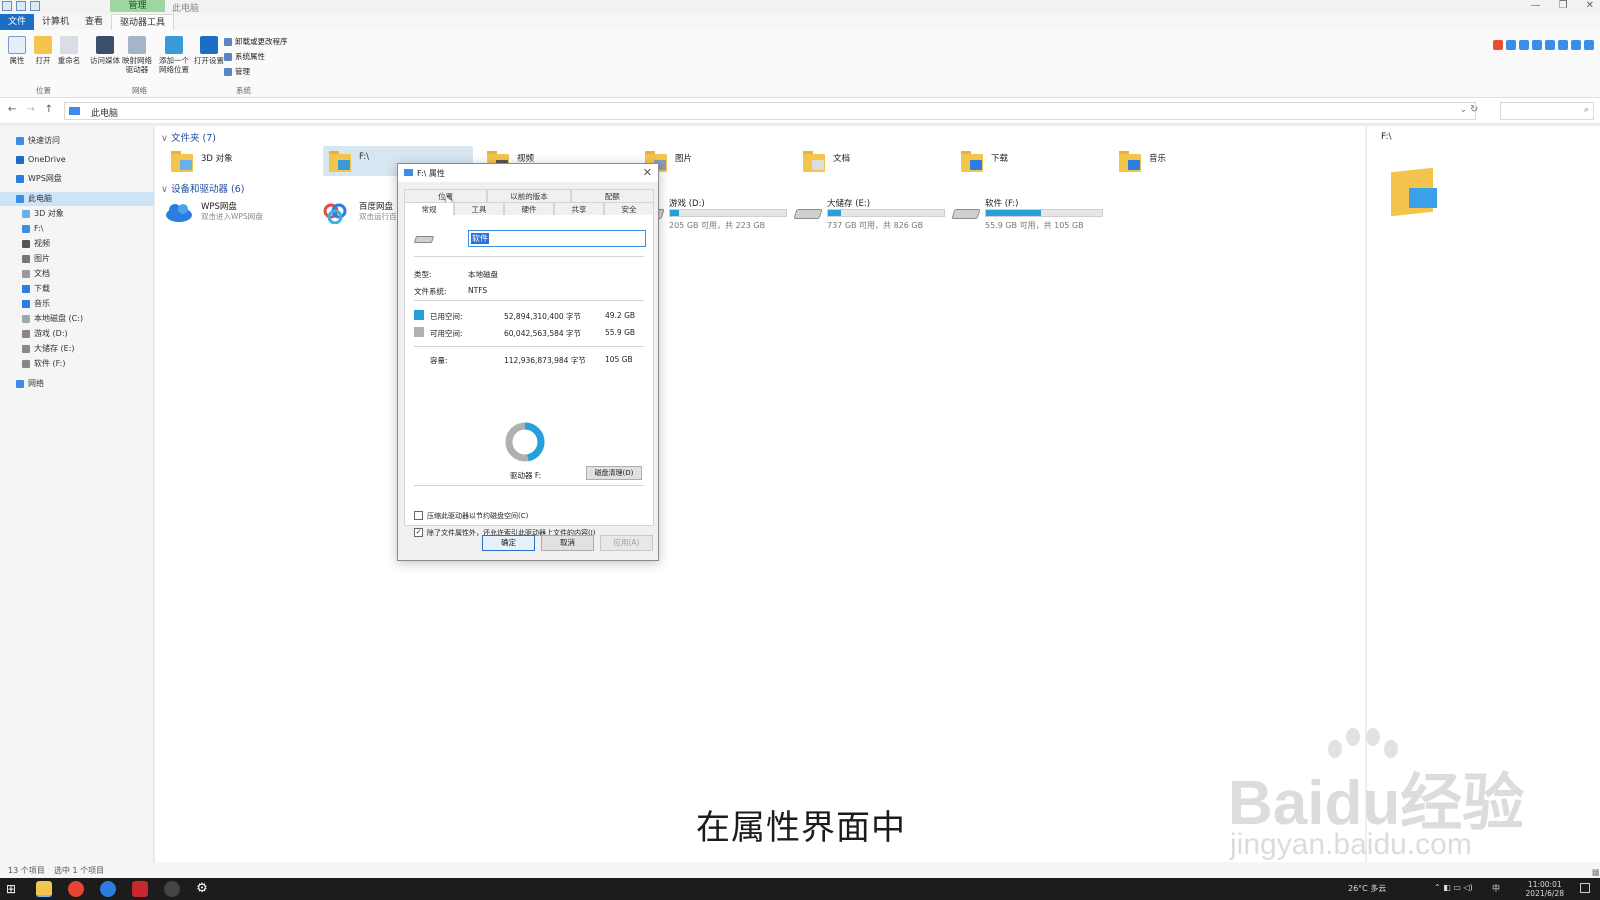  Describe the element at coordinates (1030, 161) in the screenshot. I see `folder-downloads: 下载` at that location.